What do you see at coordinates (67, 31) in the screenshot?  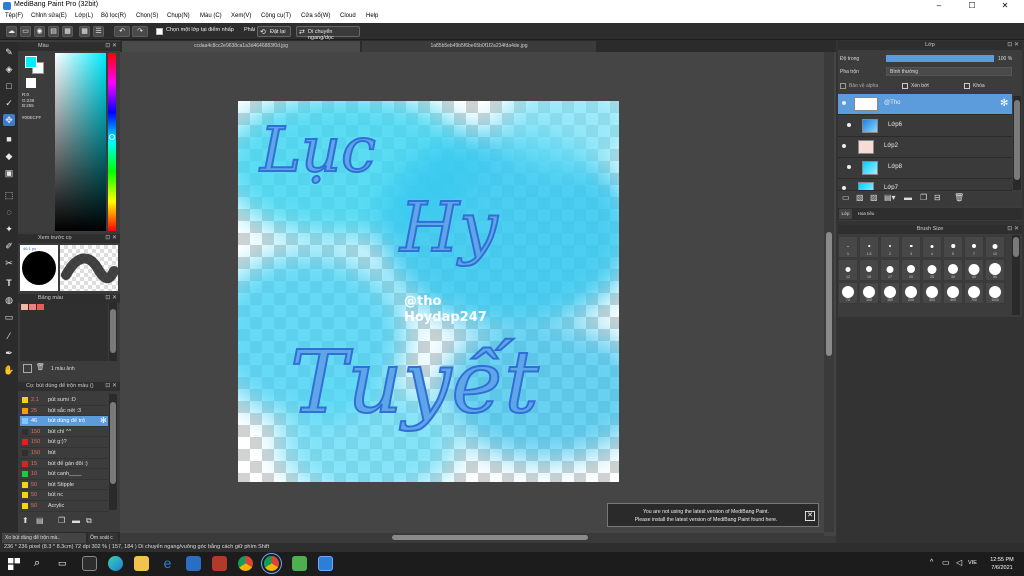 I see `image-icon: ▦` at bounding box center [67, 31].